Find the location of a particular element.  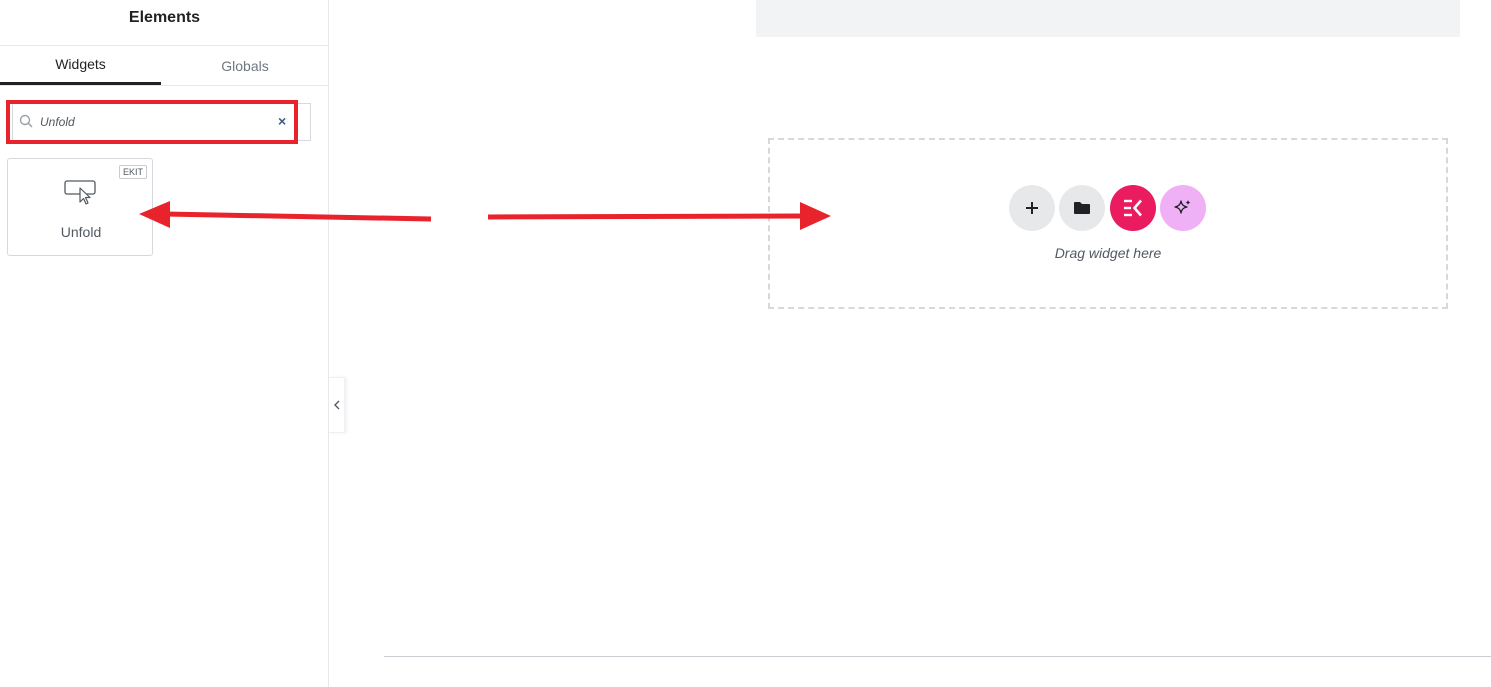

mouse-pointer-box-icon is located at coordinates (80, 192).